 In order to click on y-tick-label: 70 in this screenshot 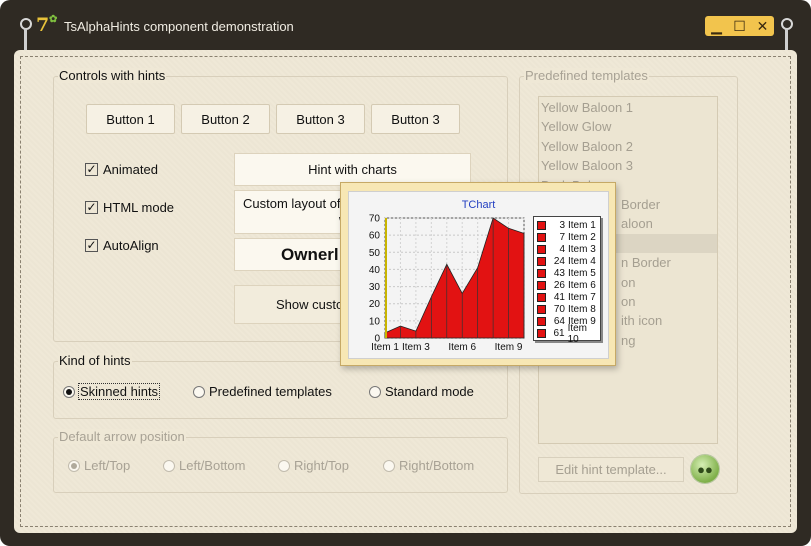, I will do `click(375, 219)`.